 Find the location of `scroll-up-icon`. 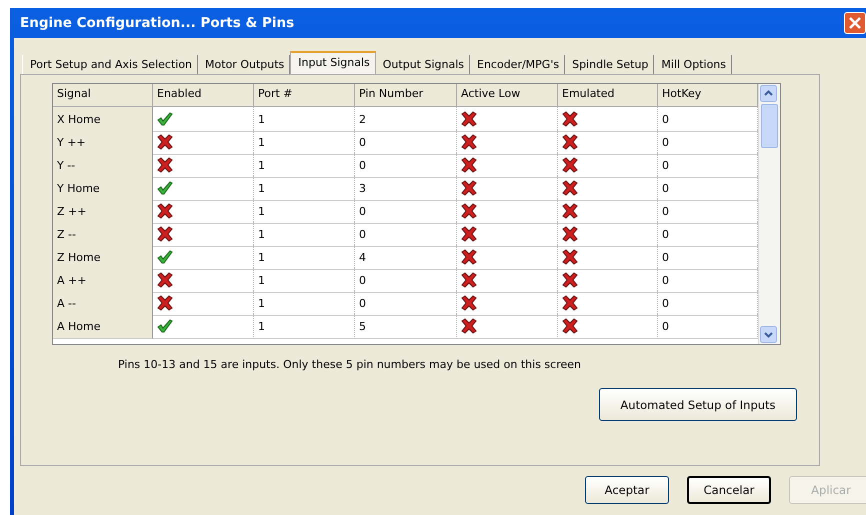

scroll-up-icon is located at coordinates (768, 93).